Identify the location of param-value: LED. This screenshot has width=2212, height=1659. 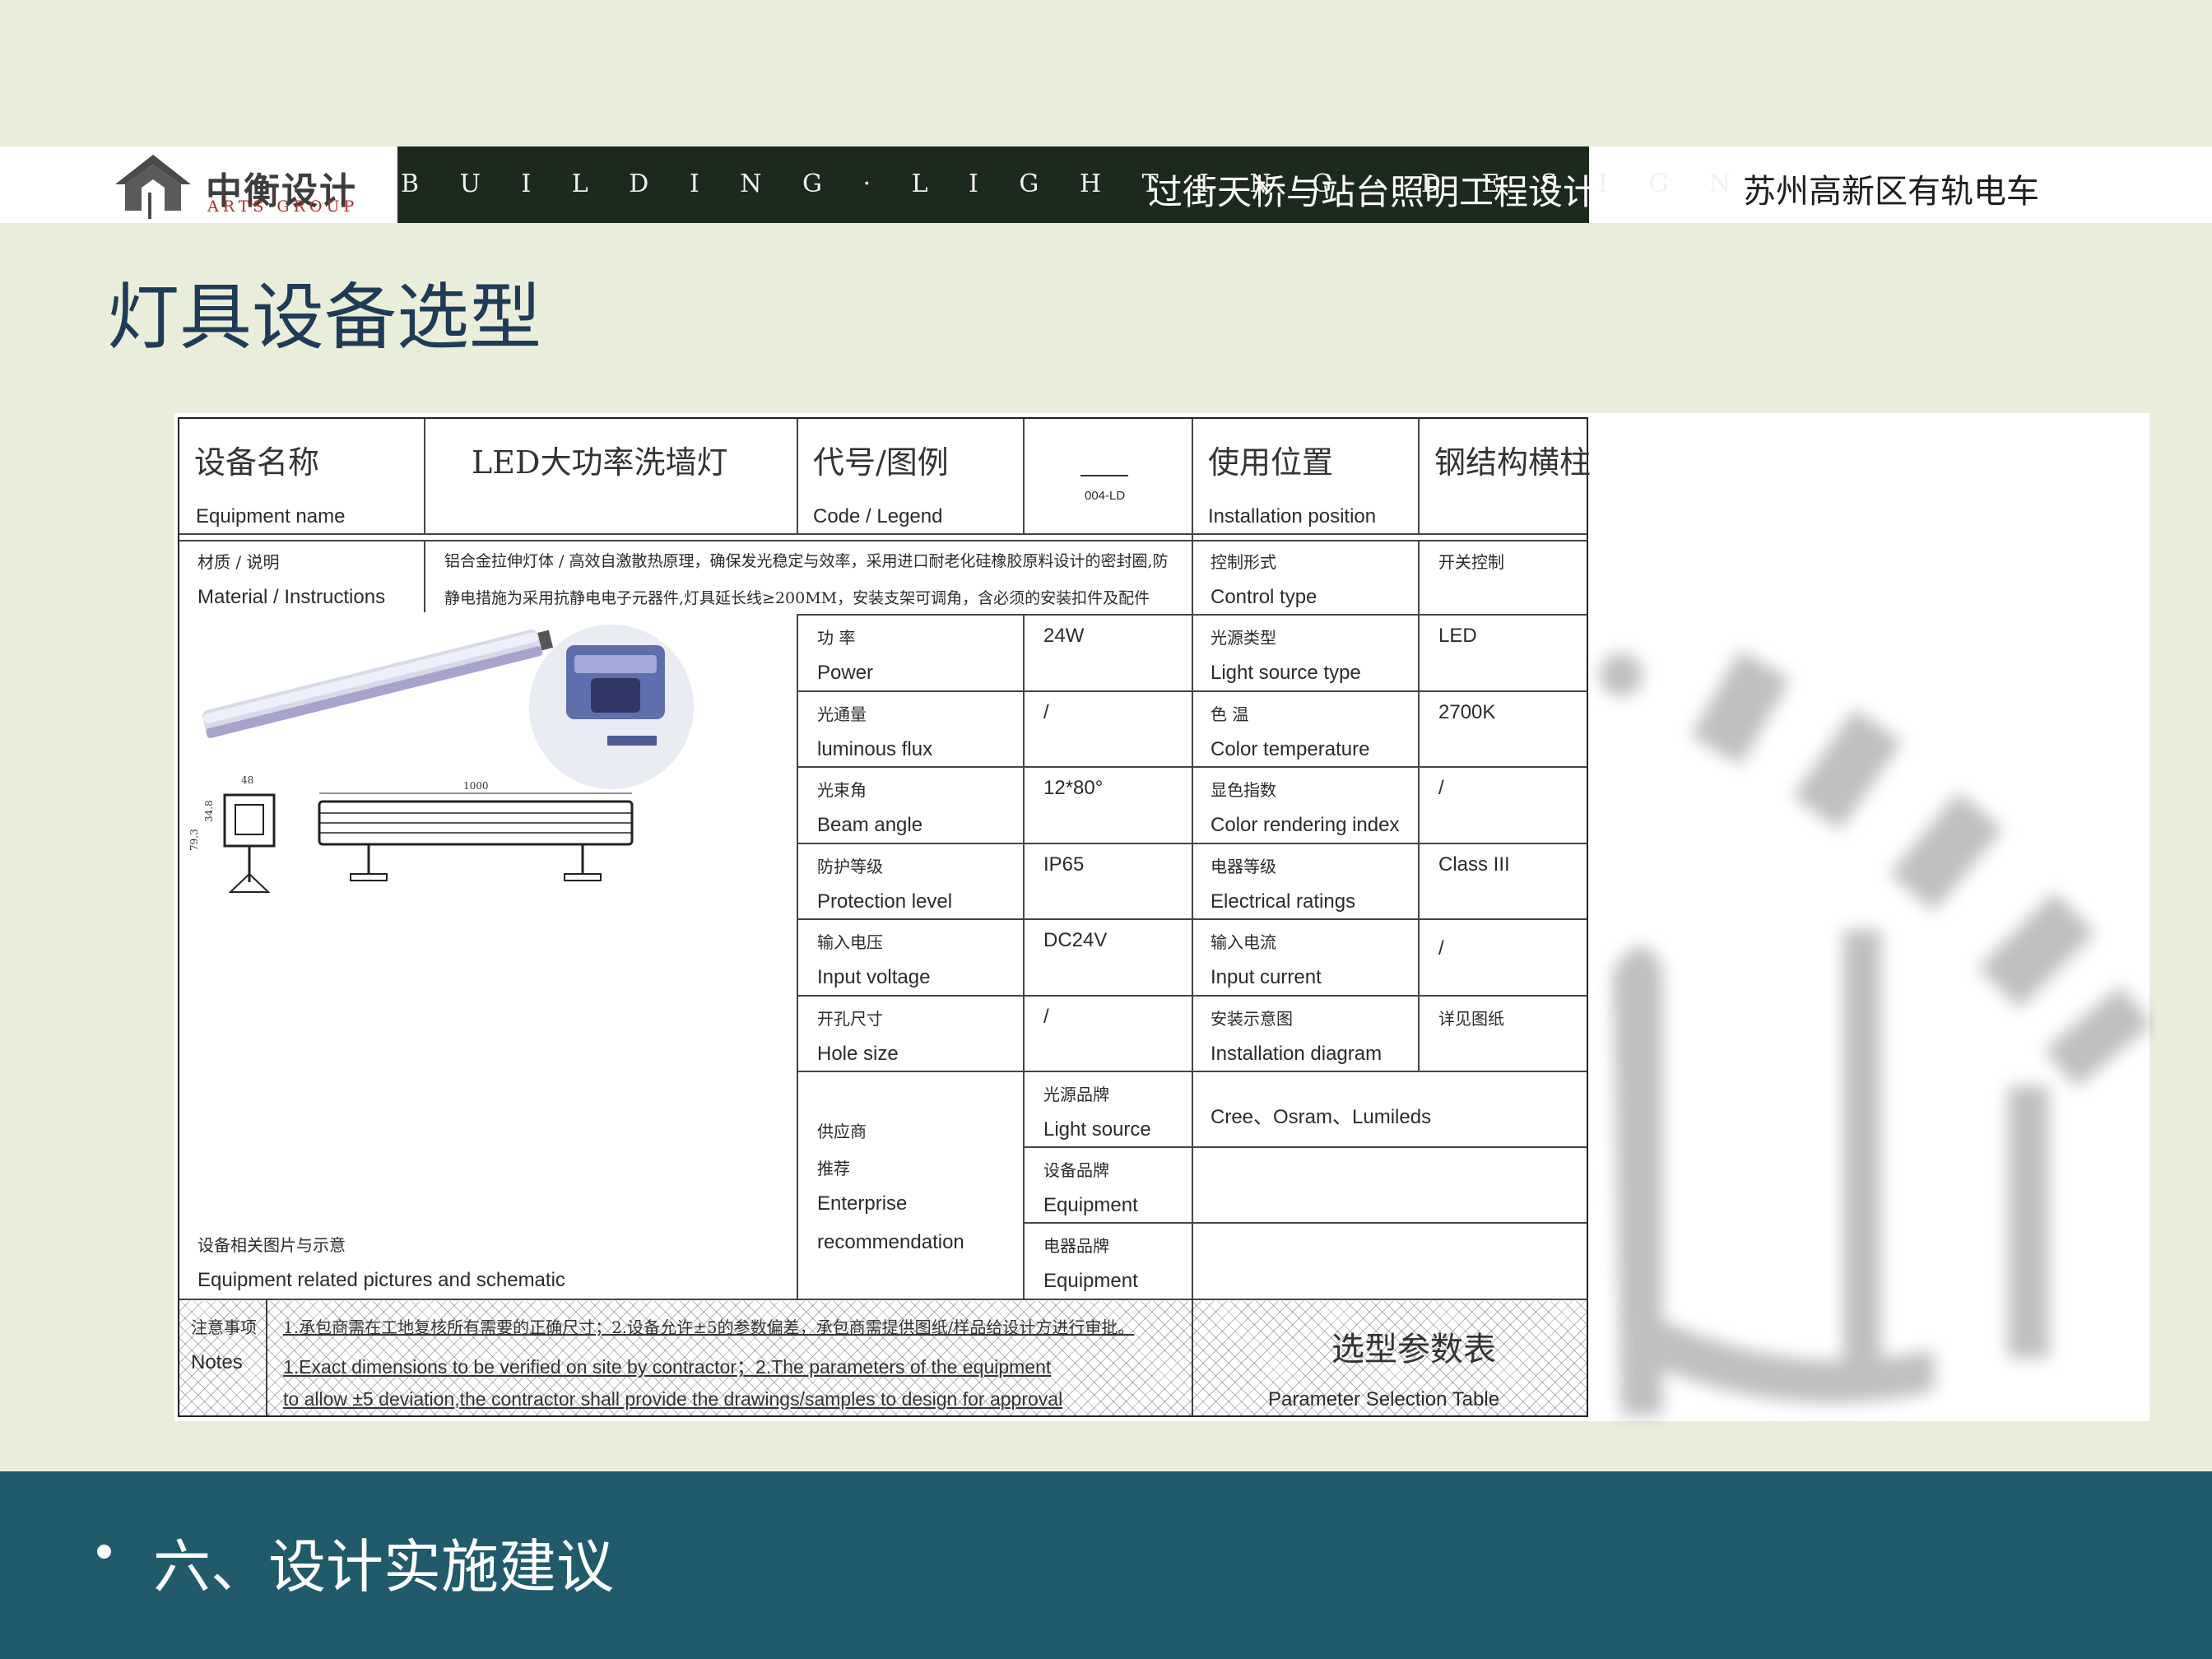
(1457, 636).